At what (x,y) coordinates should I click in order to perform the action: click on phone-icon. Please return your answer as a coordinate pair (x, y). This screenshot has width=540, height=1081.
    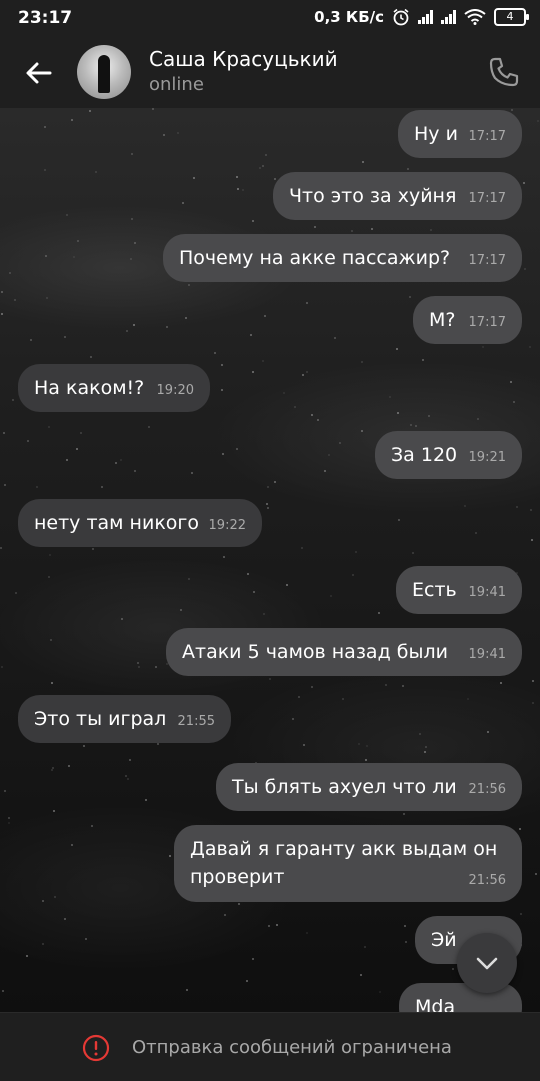
    Looking at the image, I should click on (504, 72).